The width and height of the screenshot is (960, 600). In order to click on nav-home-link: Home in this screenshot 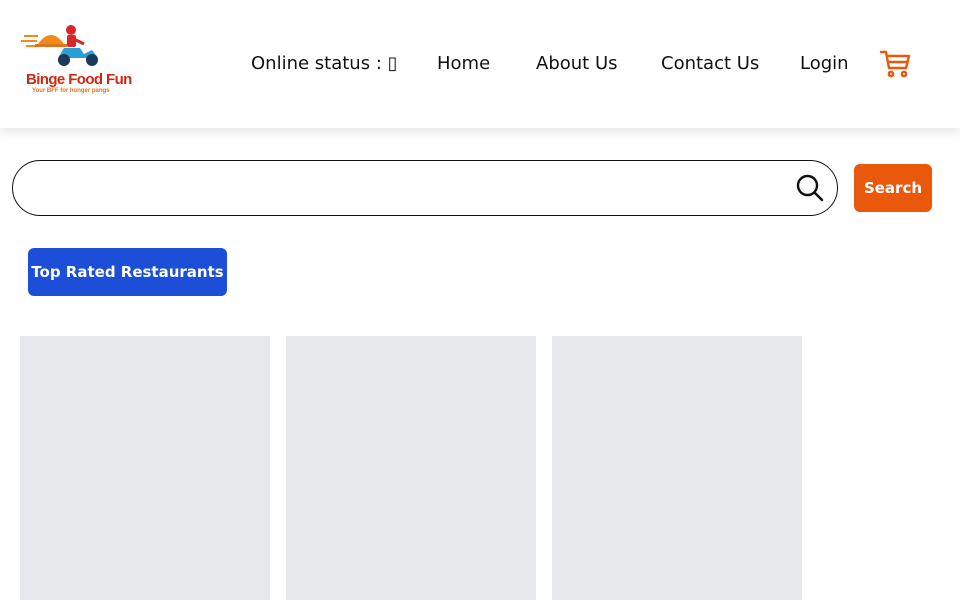, I will do `click(463, 63)`.